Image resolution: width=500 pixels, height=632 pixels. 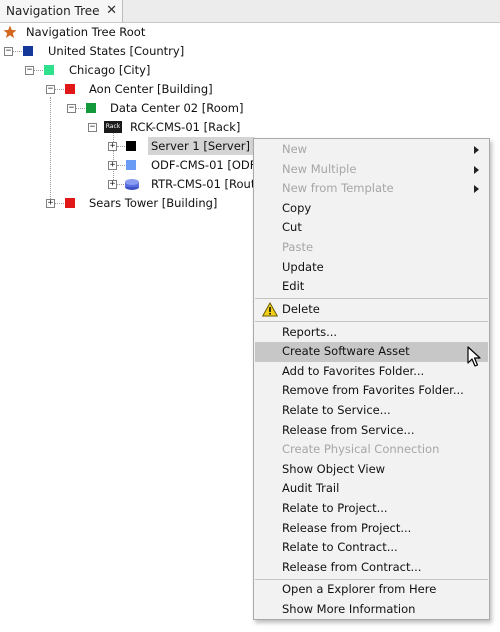 I want to click on tree-node-united-states: − United States [Country], so click(x=125, y=51).